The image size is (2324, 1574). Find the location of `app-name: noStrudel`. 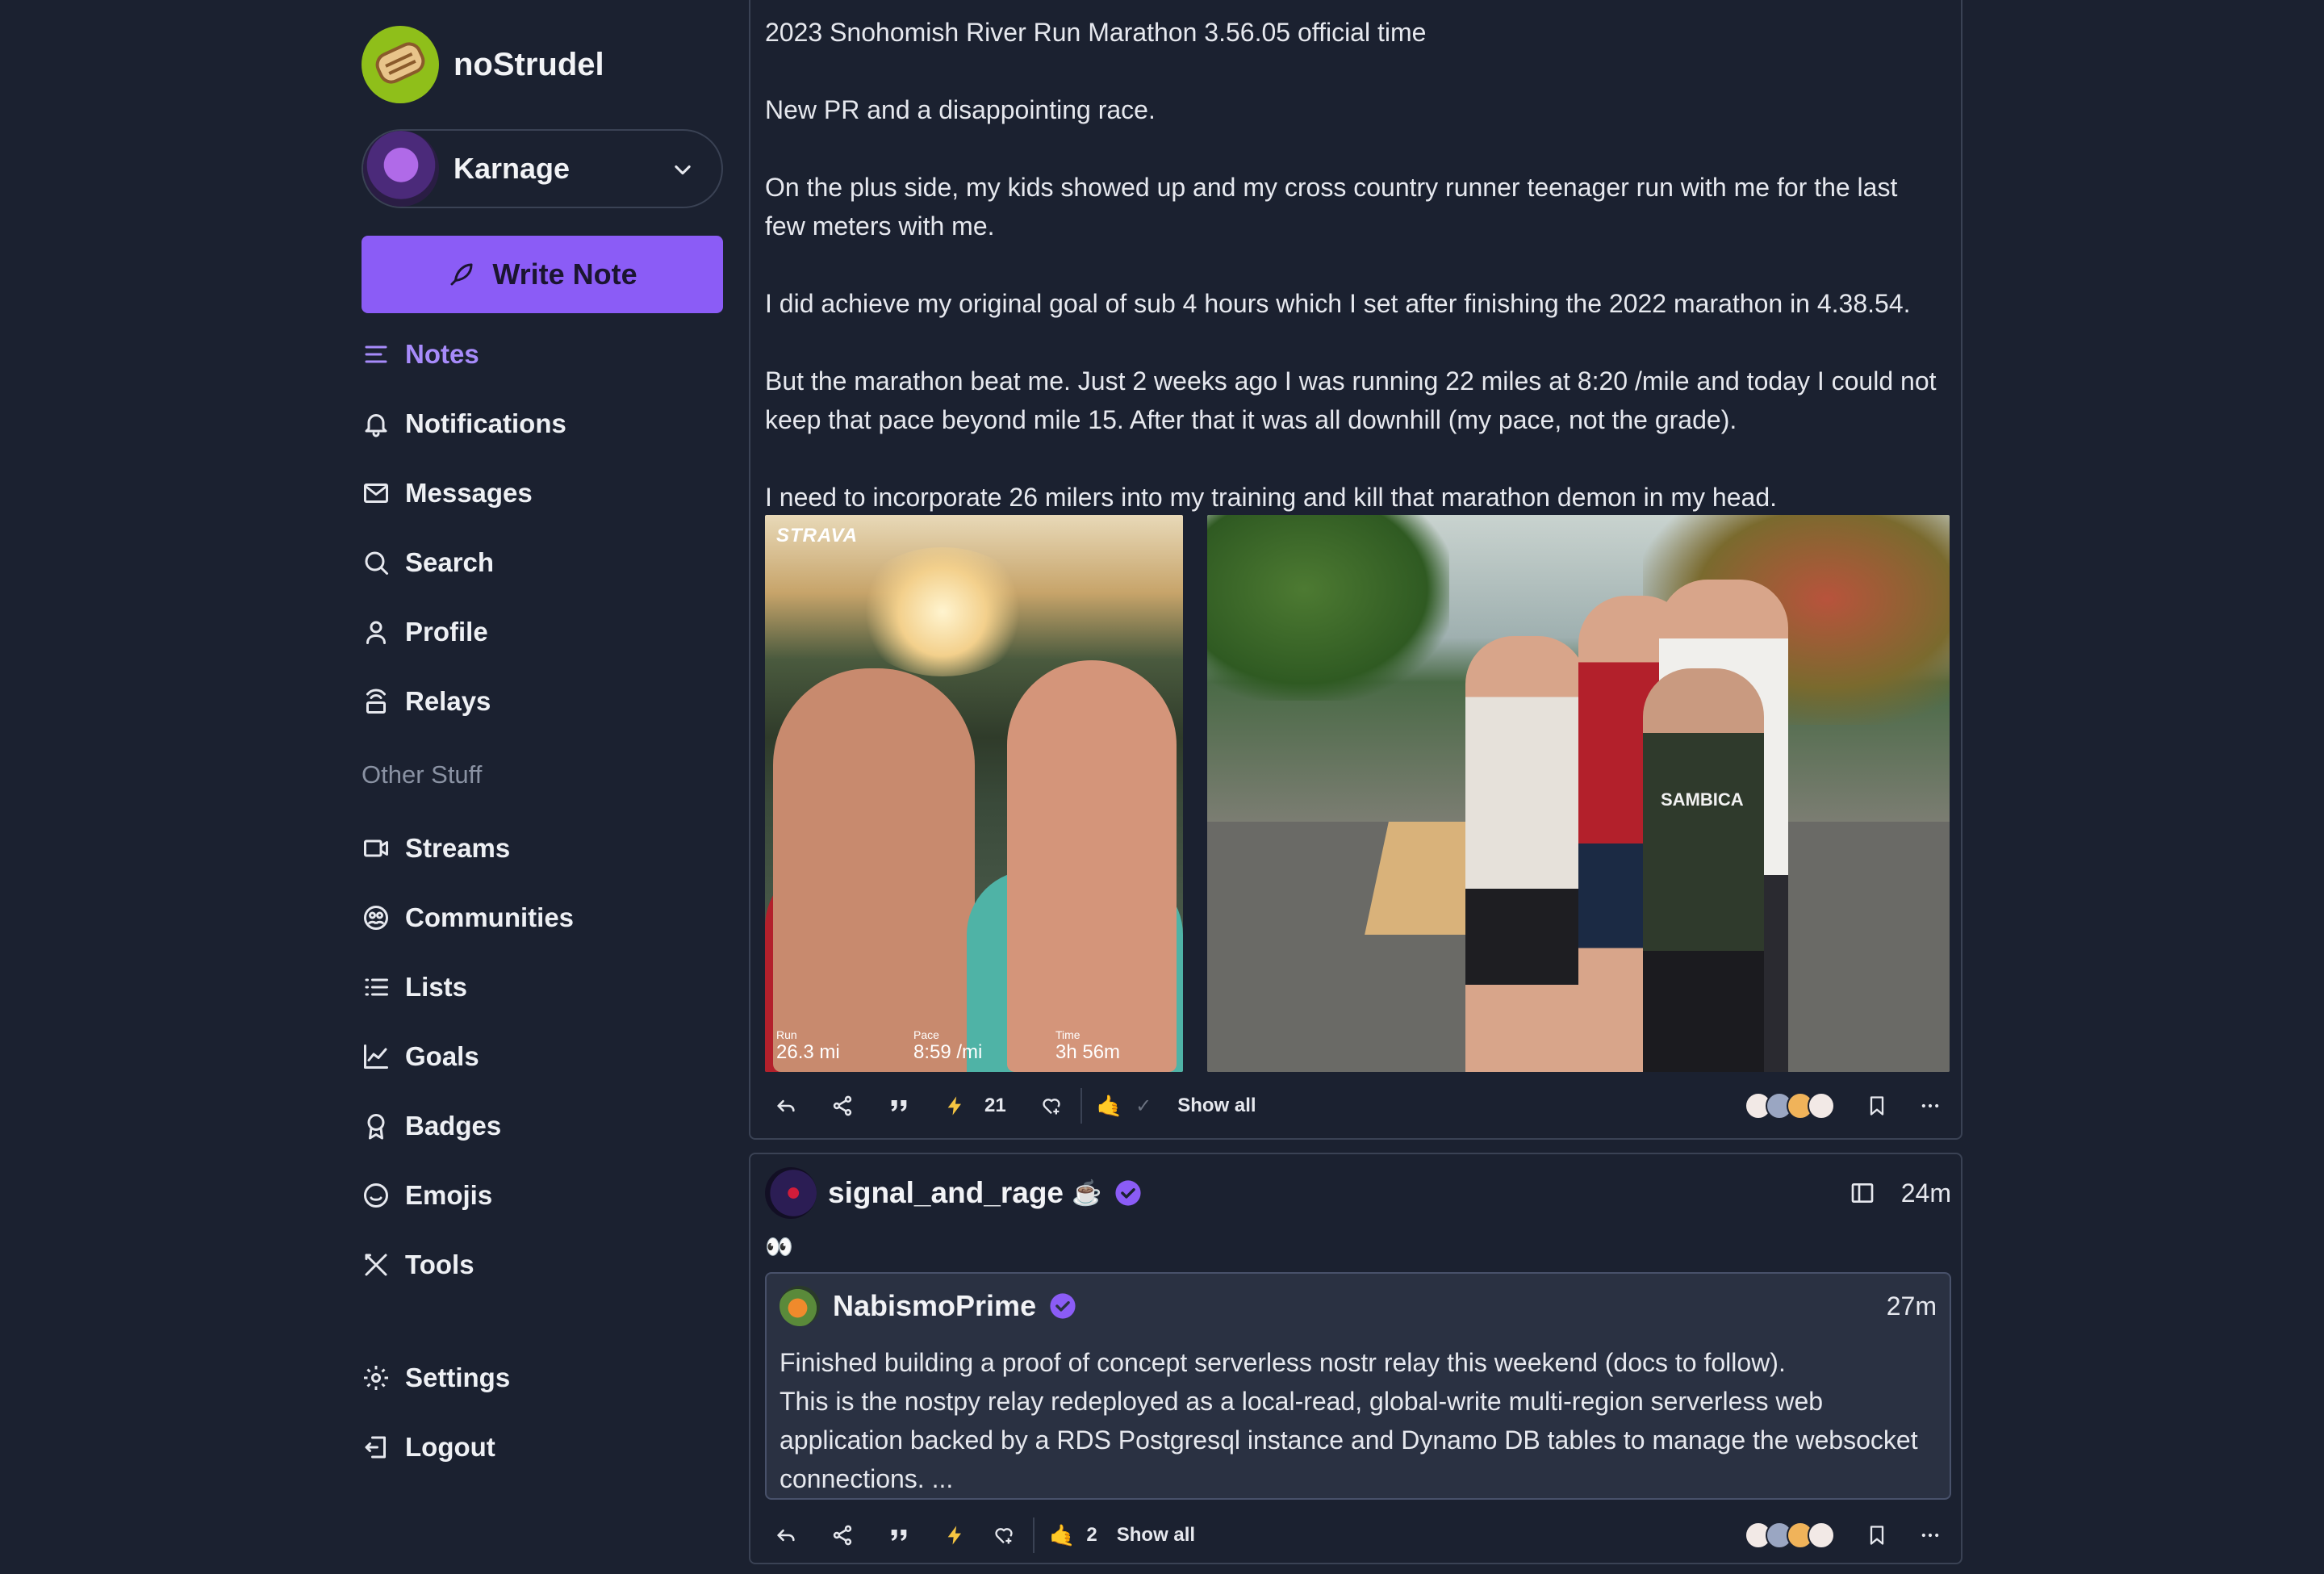

app-name: noStrudel is located at coordinates (529, 64).